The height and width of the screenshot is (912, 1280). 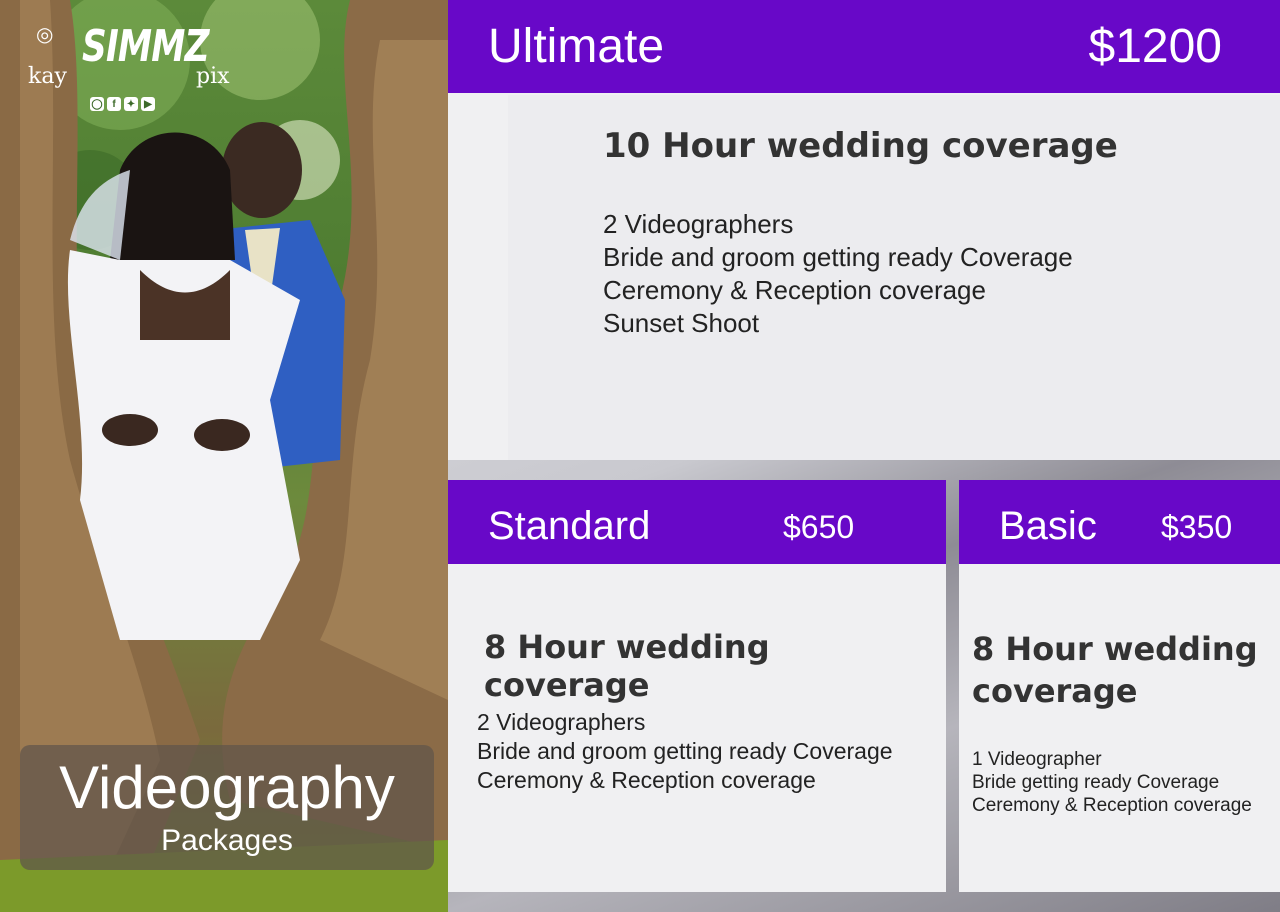 I want to click on brand-suffix: pix, so click(x=213, y=76).